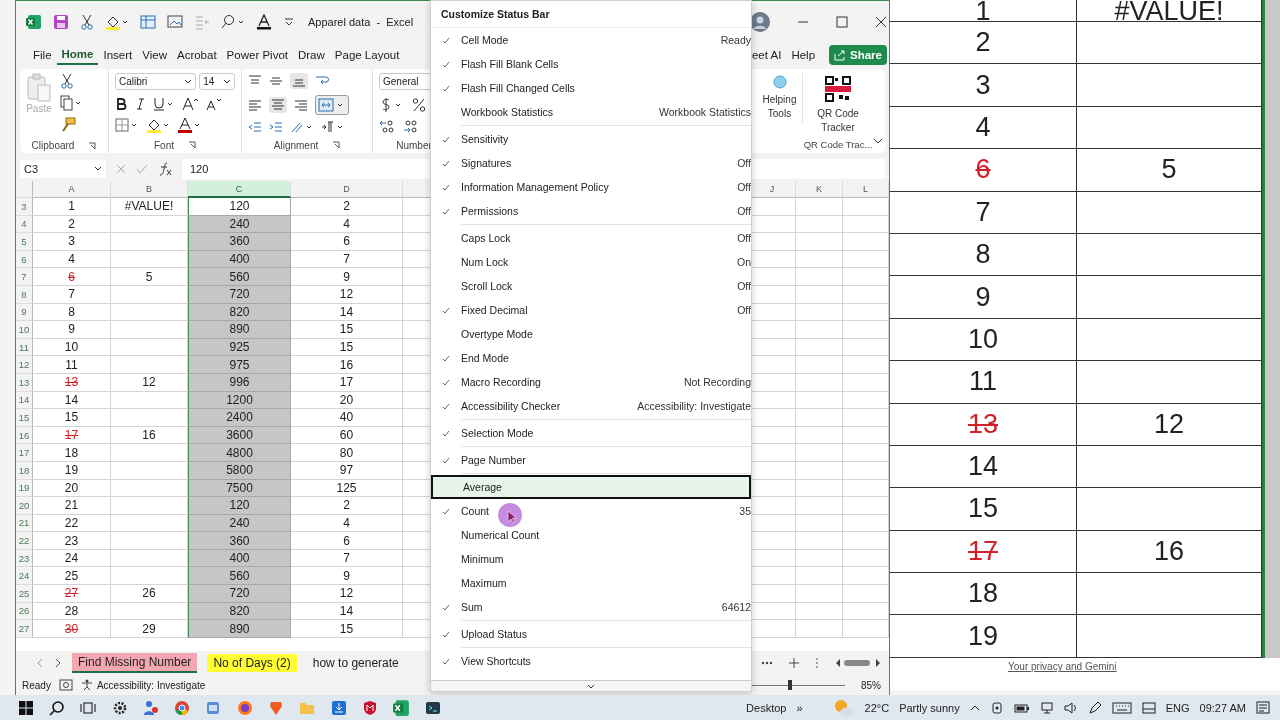  What do you see at coordinates (149, 629) in the screenshot?
I see `table-cell: 29` at bounding box center [149, 629].